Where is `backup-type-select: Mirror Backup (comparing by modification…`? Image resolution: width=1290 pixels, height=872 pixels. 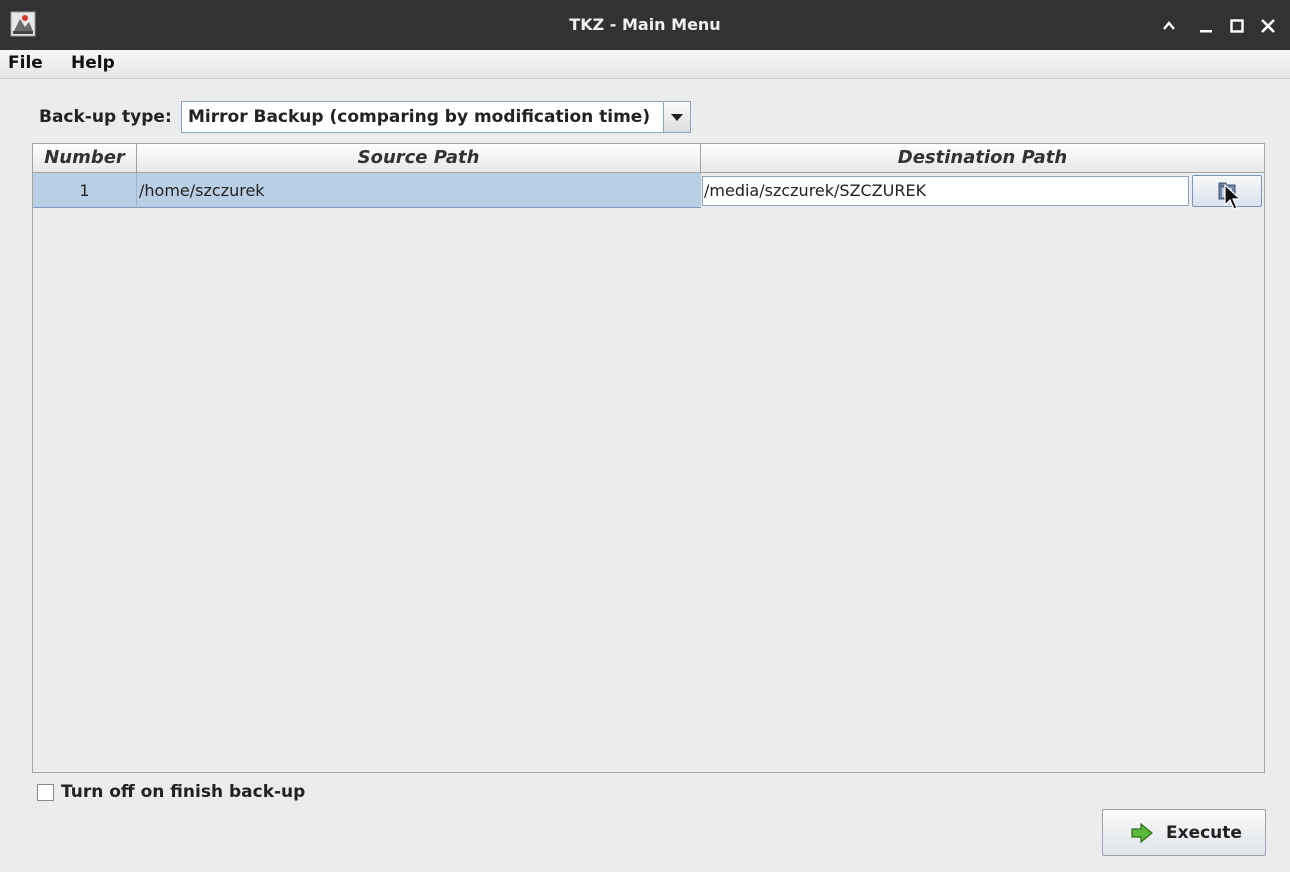
backup-type-select: Mirror Backup (comparing by modification… is located at coordinates (436, 117).